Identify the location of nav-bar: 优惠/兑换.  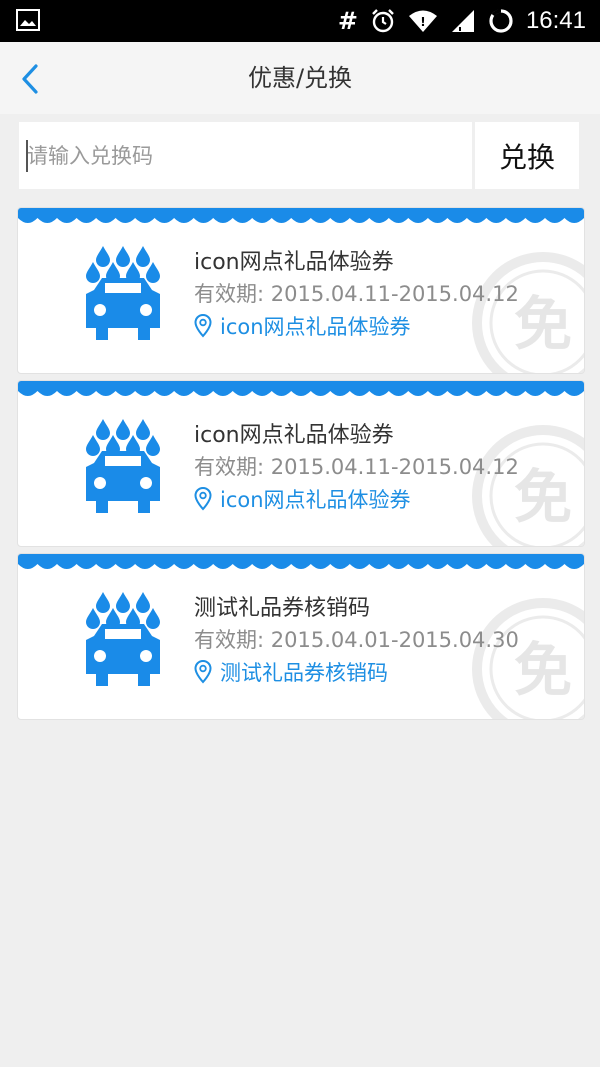
(300, 78).